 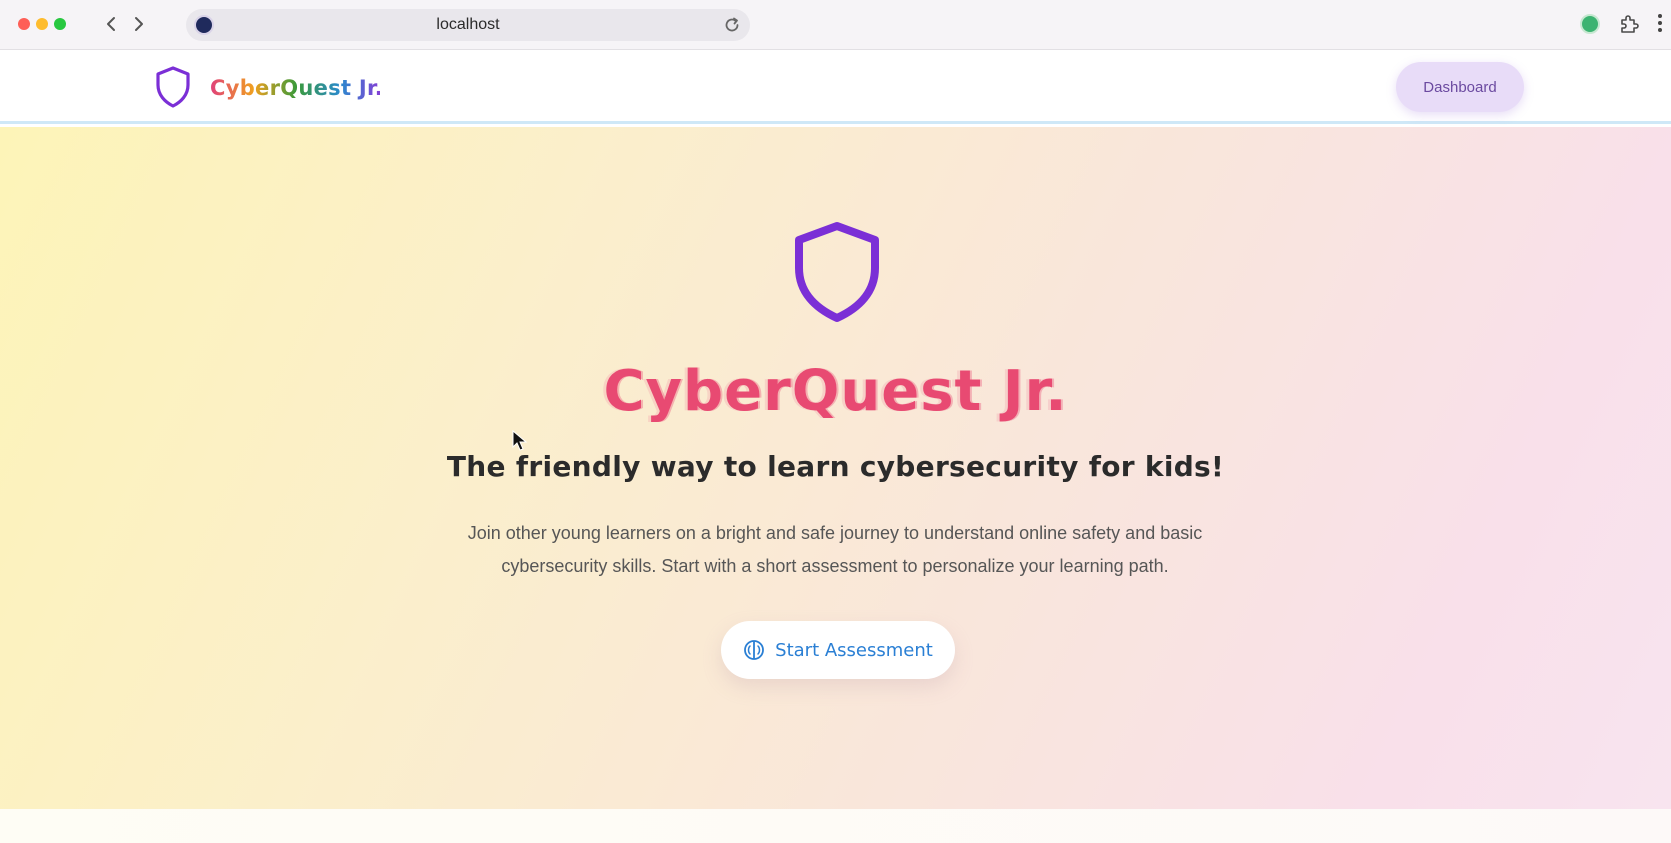 I want to click on start-assessment-label: Start Assessment, so click(x=854, y=650).